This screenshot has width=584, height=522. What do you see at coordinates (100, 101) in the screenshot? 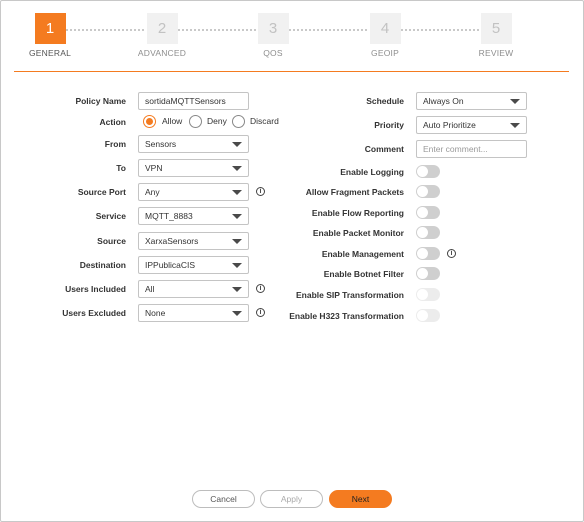
I see `policy-name-label: Policy Name` at bounding box center [100, 101].